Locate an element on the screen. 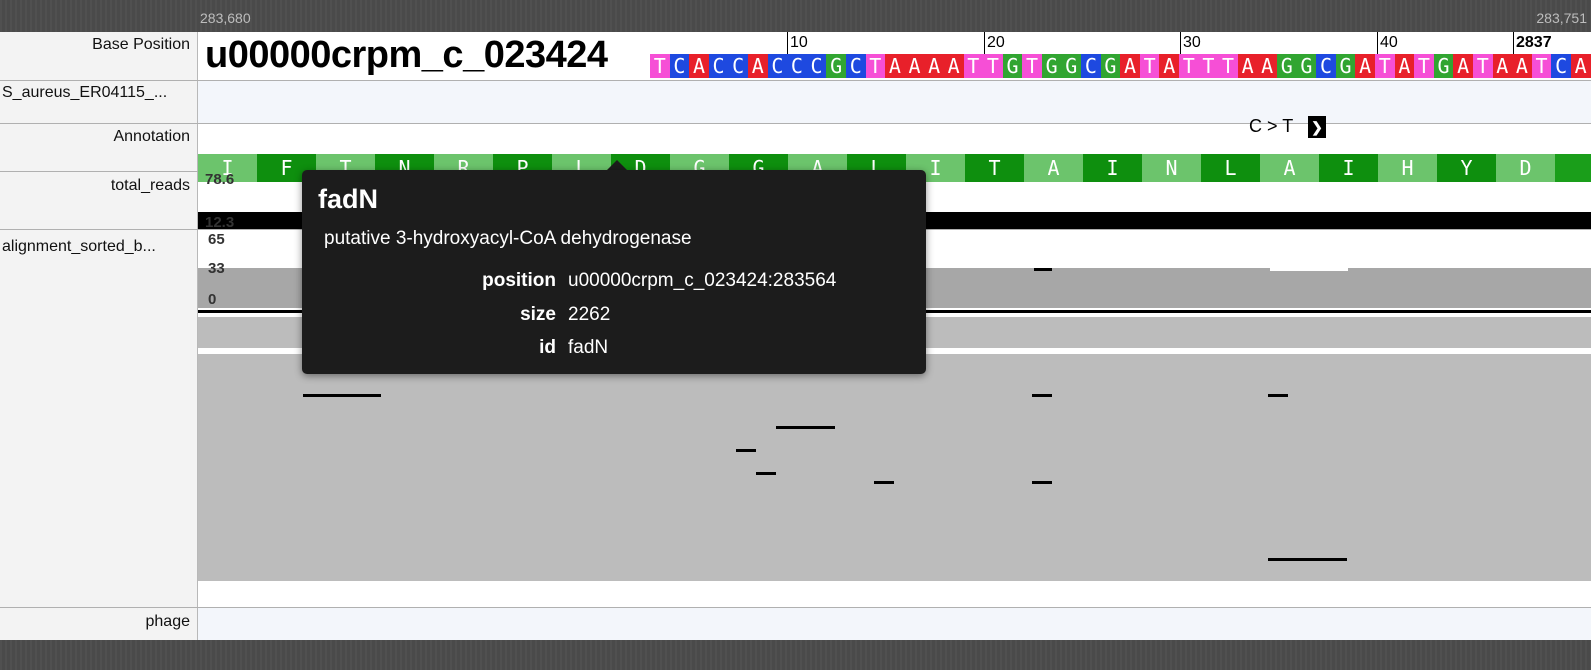  track-label-annotation: Annotation is located at coordinates (95, 137).